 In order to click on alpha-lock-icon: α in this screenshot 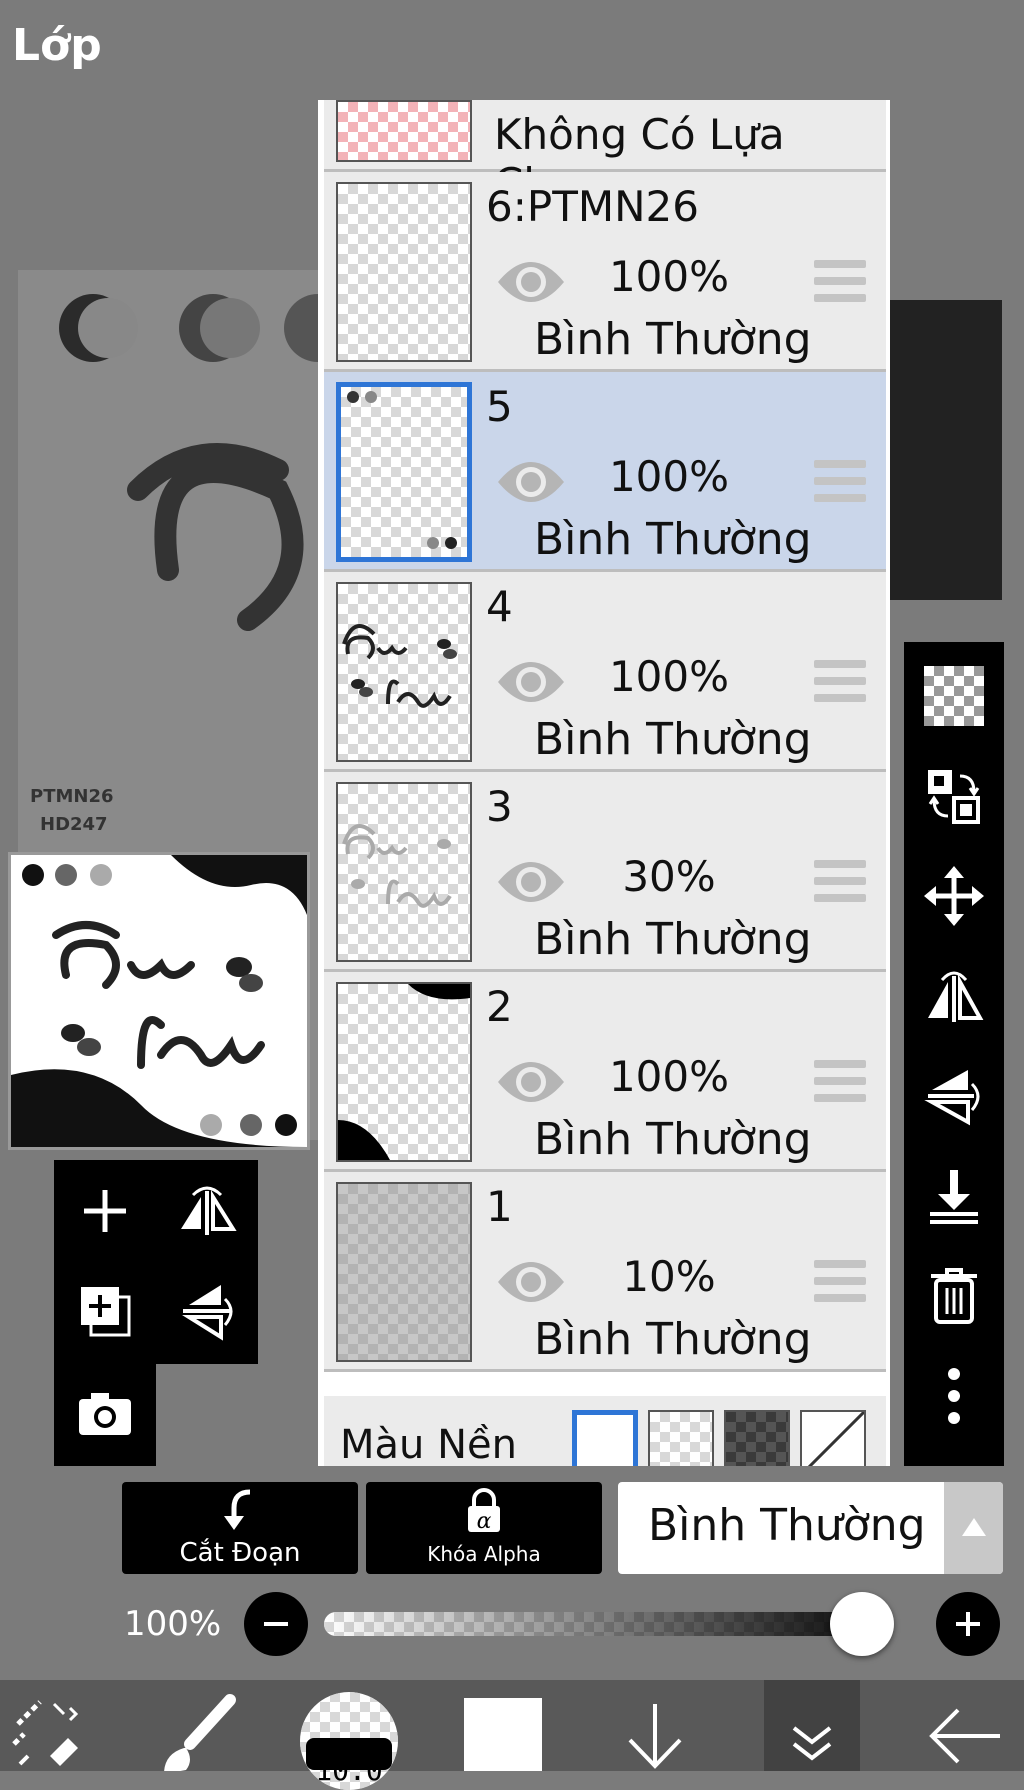, I will do `click(484, 1511)`.